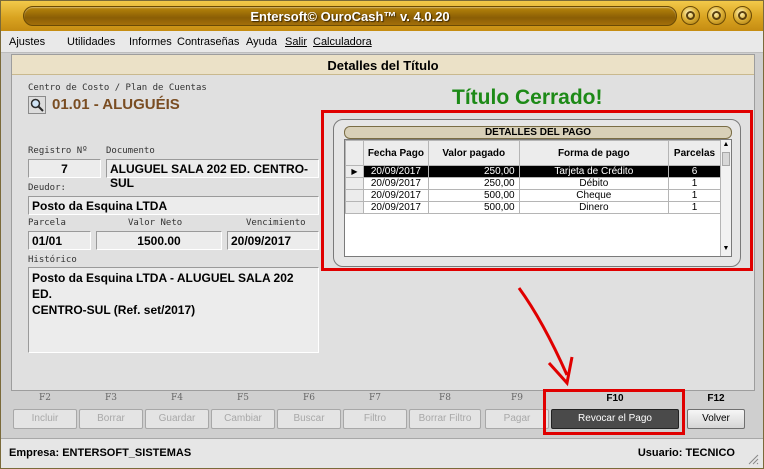 This screenshot has width=764, height=469. What do you see at coordinates (342, 42) in the screenshot?
I see `menu-calculadora: Calculadora` at bounding box center [342, 42].